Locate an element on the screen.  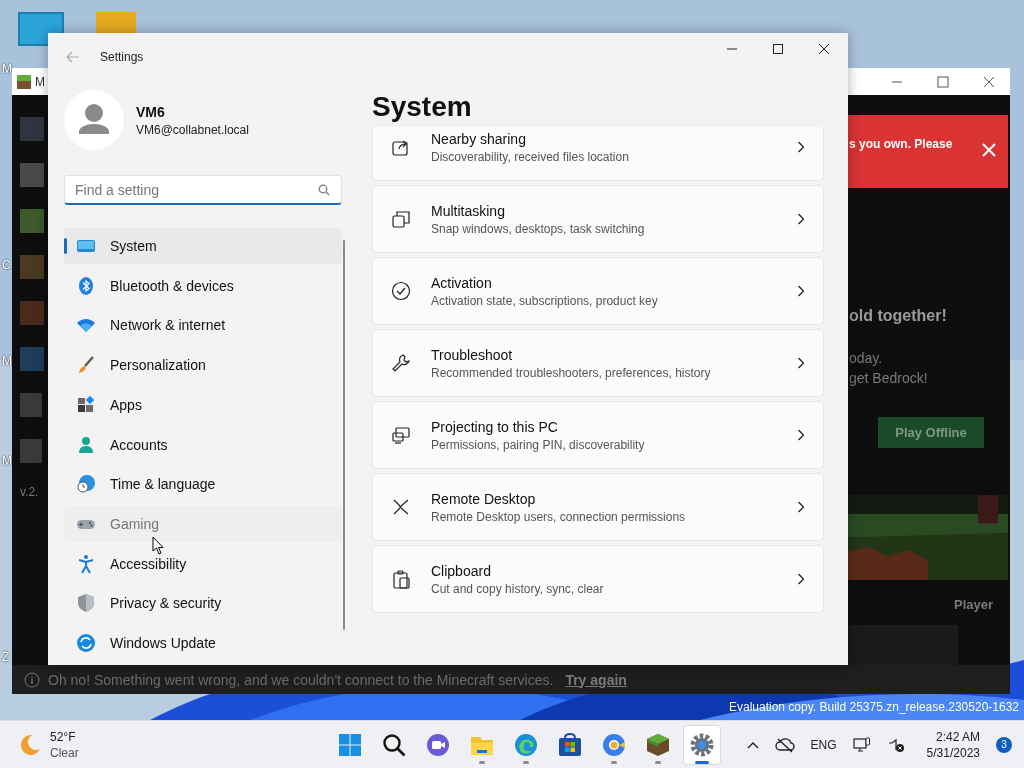
search-icon is located at coordinates (394, 744).